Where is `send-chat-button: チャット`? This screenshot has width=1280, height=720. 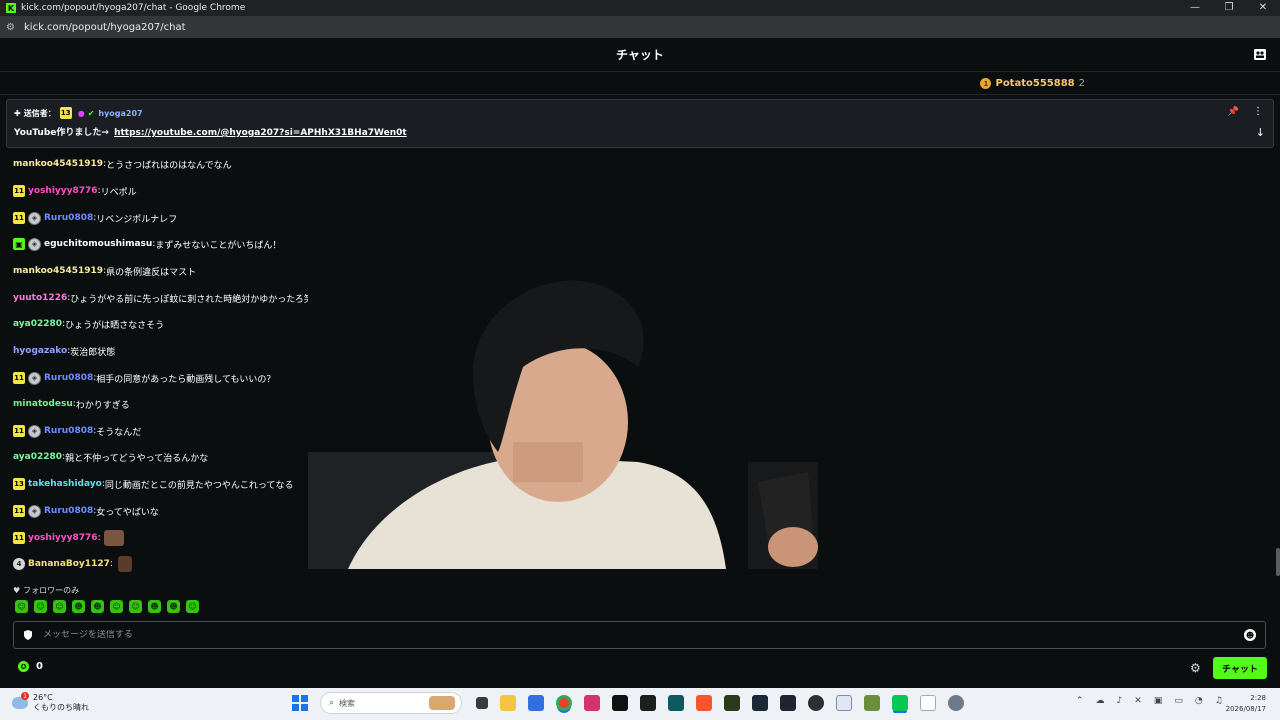 send-chat-button: チャット is located at coordinates (1240, 668).